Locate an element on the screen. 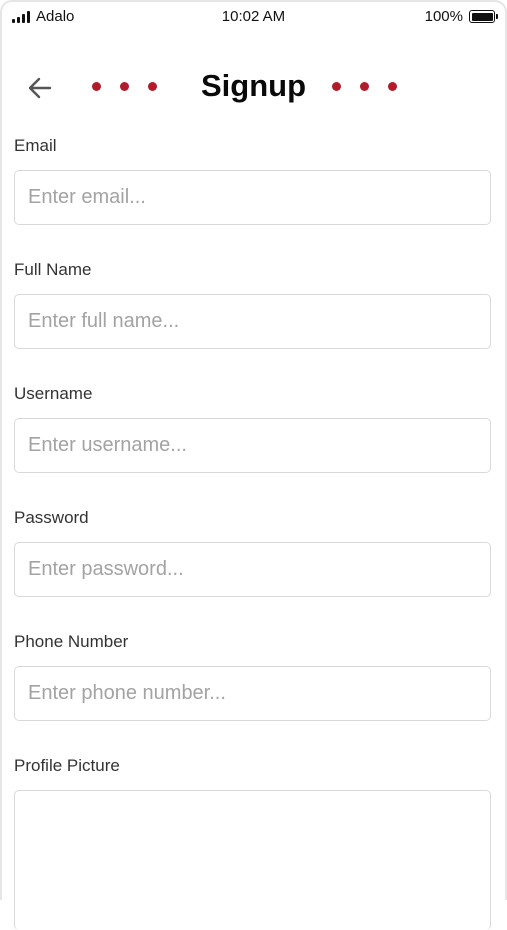 The width and height of the screenshot is (507, 930). status-right: 100% is located at coordinates (461, 16).